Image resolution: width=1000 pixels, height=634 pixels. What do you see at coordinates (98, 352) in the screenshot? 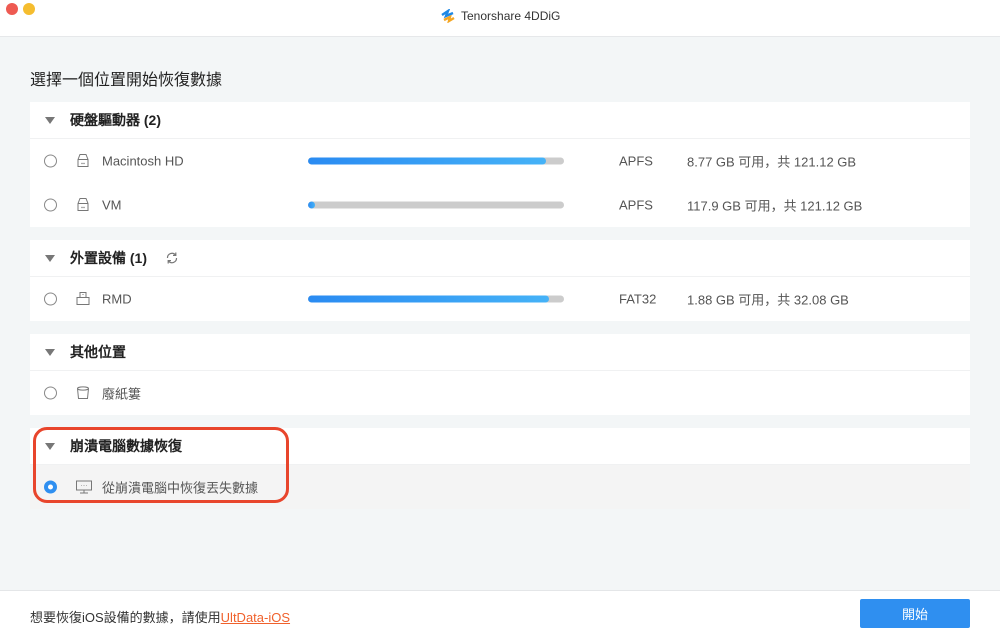
I see `section-title: 其他位置` at bounding box center [98, 352].